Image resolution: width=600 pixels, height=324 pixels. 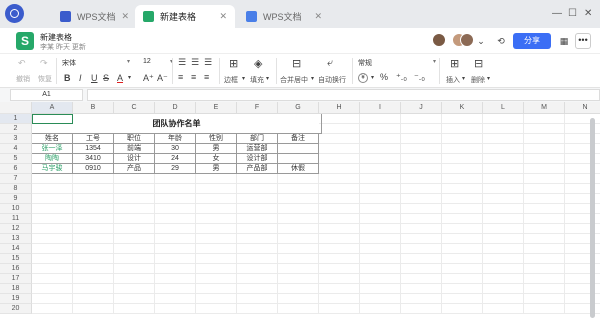 I want to click on font-grow-button: A⁺, so click(x=148, y=78).